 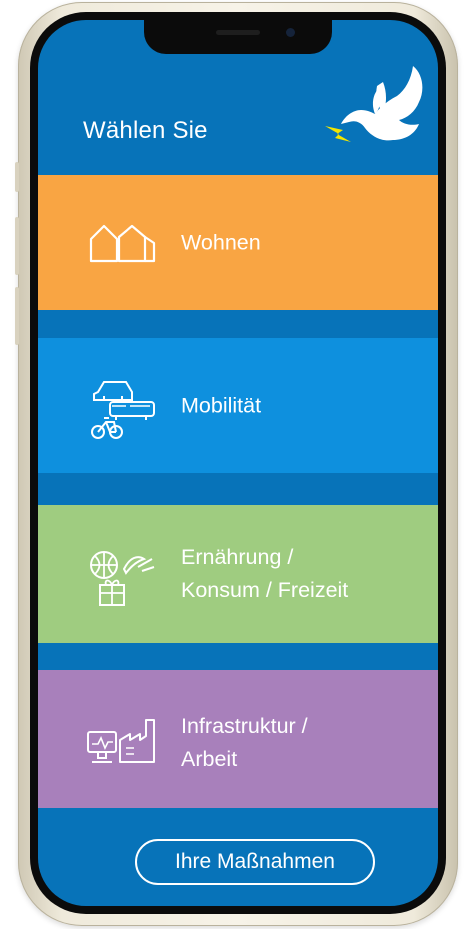 What do you see at coordinates (255, 862) in the screenshot?
I see `ihre-massnahmen-button: Ihre Maßnahmen` at bounding box center [255, 862].